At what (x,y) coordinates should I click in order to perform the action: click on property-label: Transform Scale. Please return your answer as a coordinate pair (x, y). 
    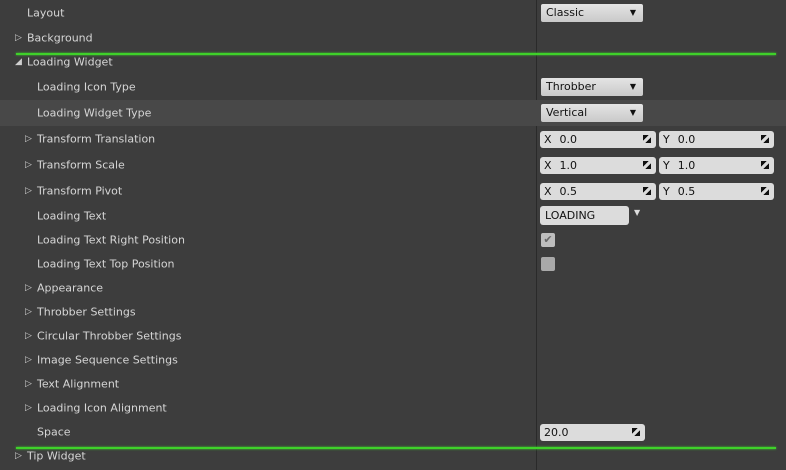
    Looking at the image, I should click on (81, 165).